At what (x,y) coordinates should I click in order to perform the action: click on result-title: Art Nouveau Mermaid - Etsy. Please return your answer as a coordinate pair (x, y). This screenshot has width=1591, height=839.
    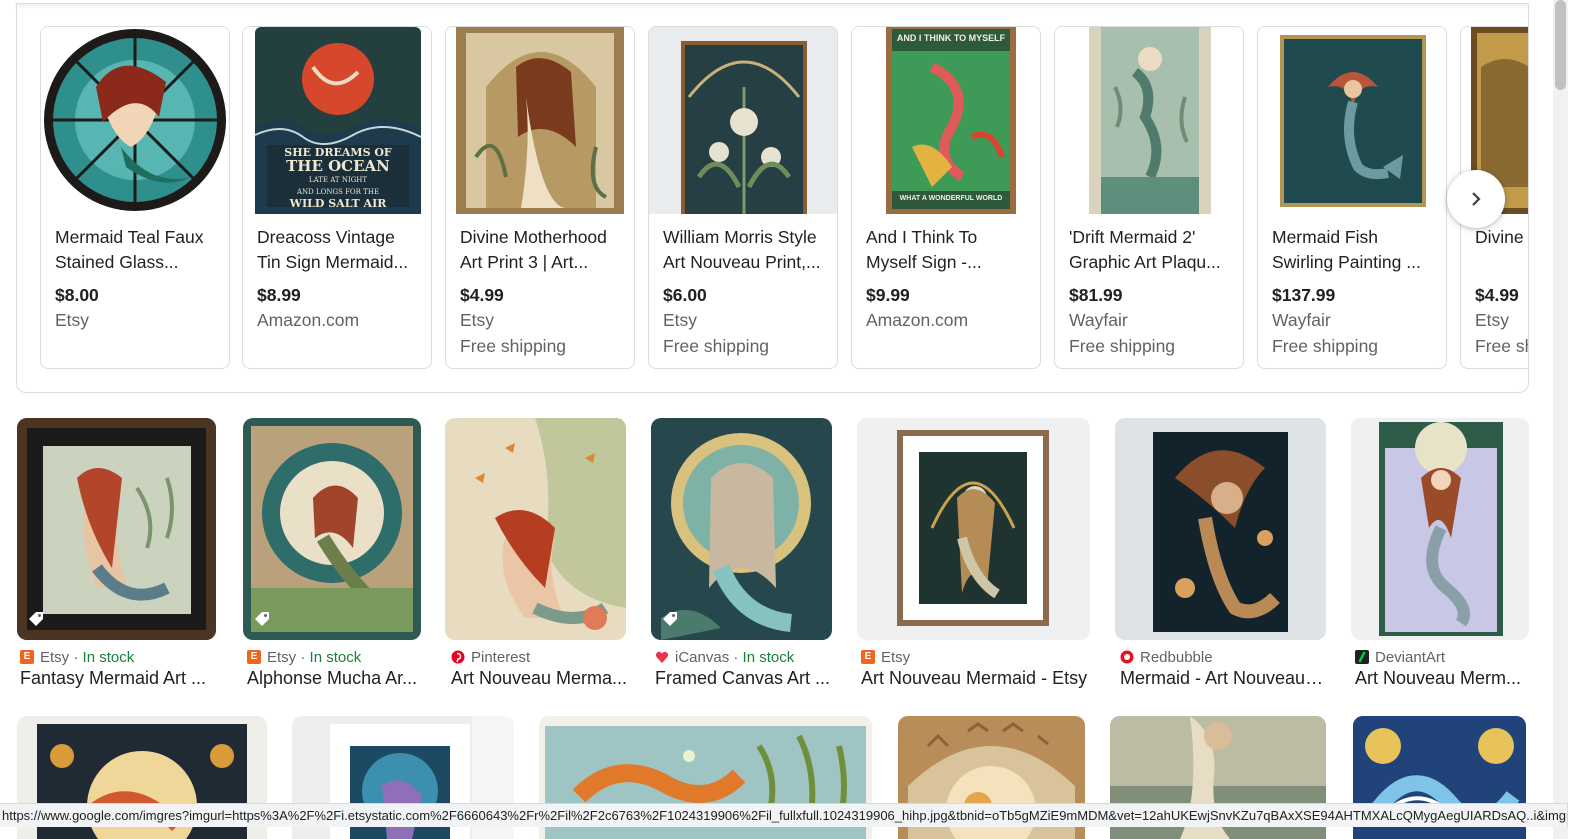
    Looking at the image, I should click on (977, 680).